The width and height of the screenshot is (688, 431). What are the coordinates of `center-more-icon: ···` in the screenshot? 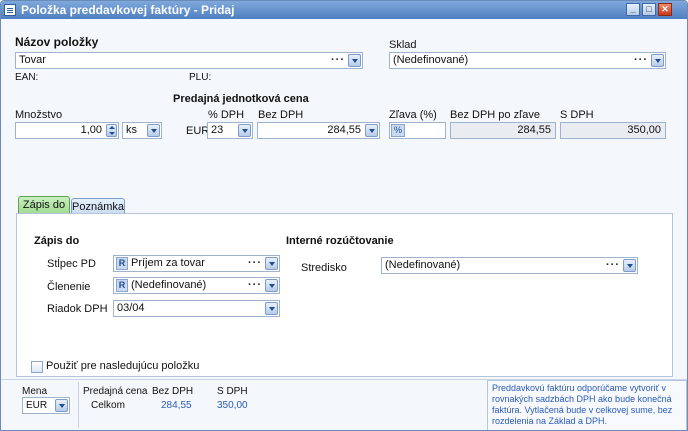 It's located at (613, 265).